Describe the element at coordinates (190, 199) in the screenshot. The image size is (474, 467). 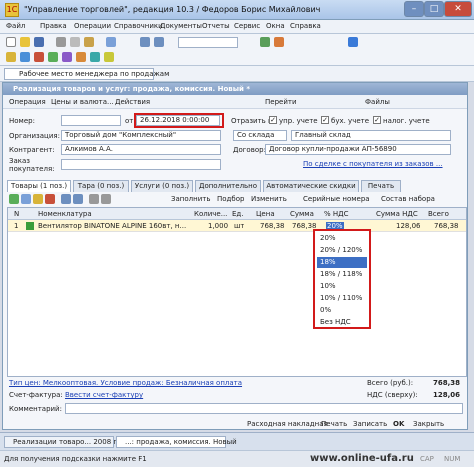
I see `fill-button: Заполнить` at that location.